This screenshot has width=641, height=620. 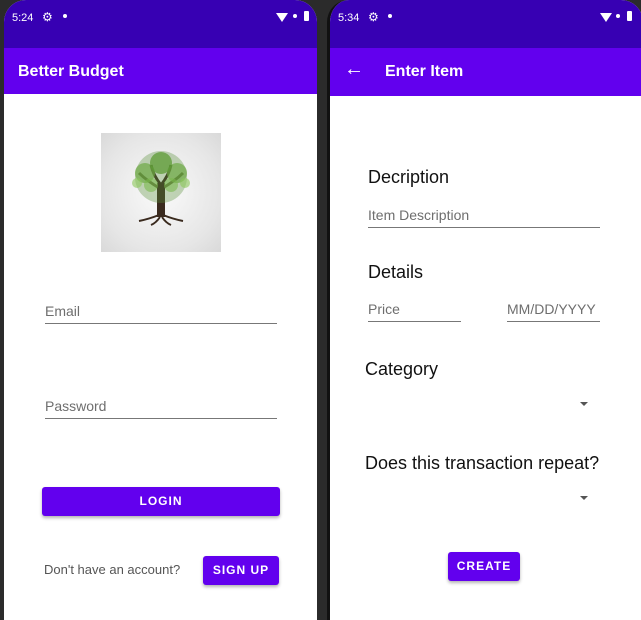 What do you see at coordinates (485, 24) in the screenshot?
I see `status-bar: 5:34 ⚙` at bounding box center [485, 24].